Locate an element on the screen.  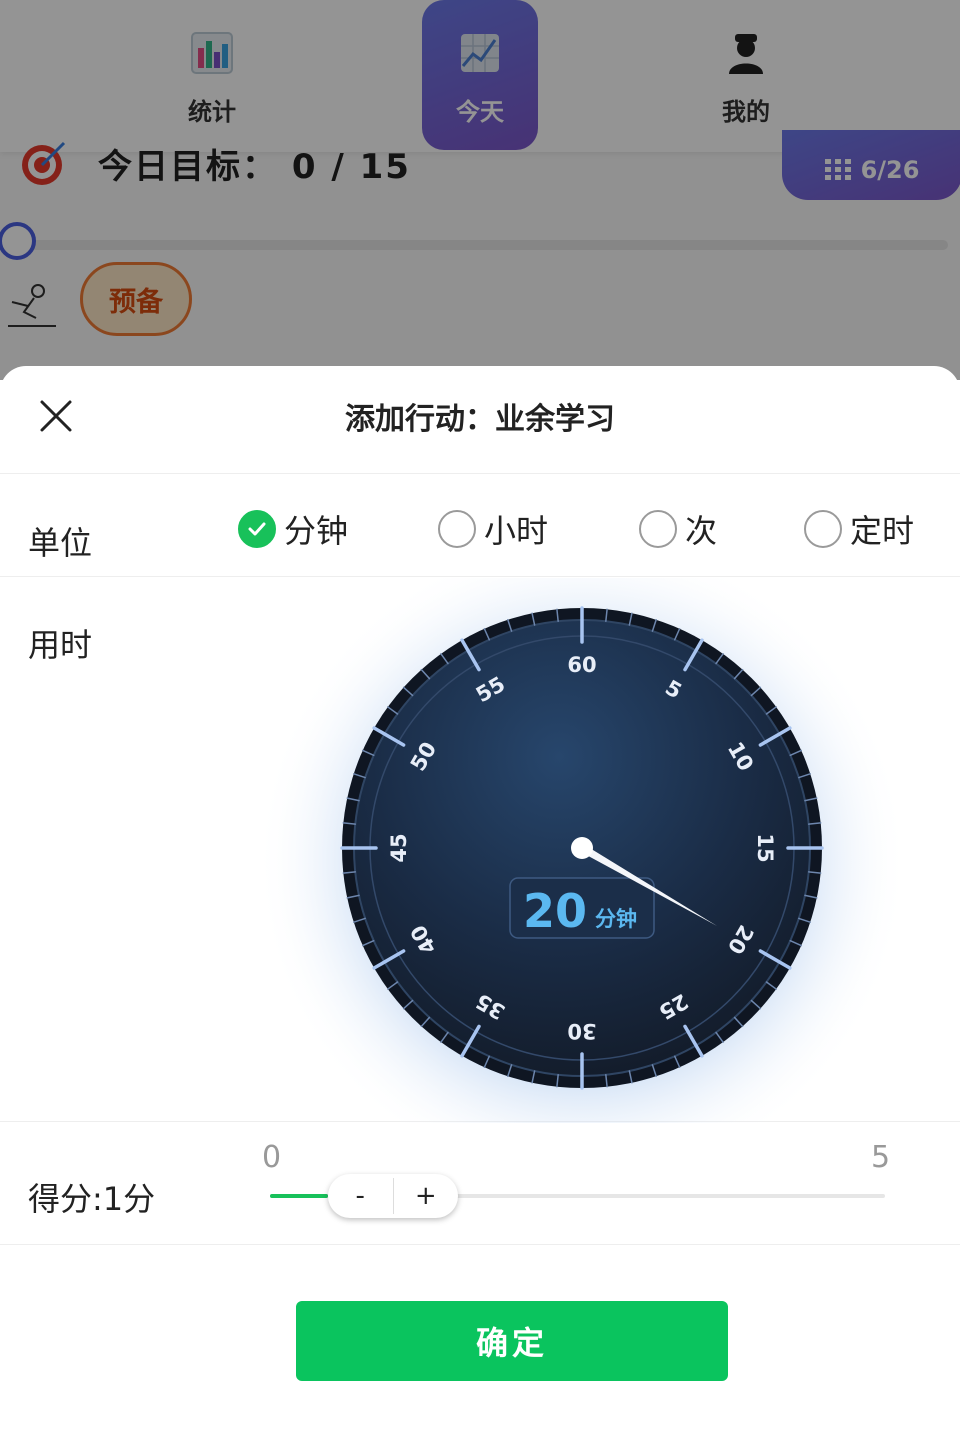
score-stepper: - + is located at coordinates (393, 1196).